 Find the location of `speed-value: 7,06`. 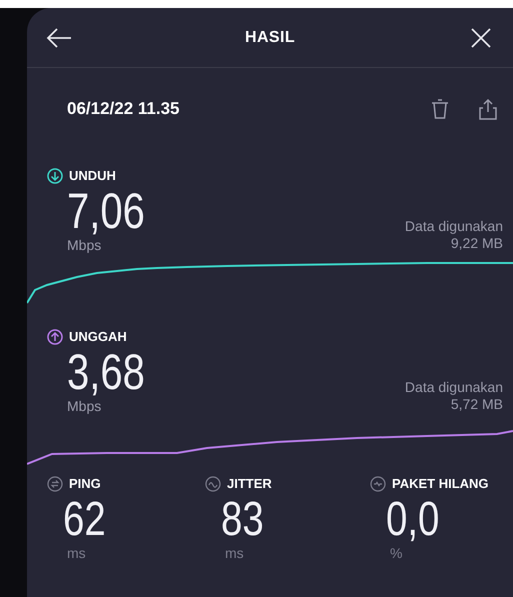

speed-value: 7,06 is located at coordinates (106, 211).